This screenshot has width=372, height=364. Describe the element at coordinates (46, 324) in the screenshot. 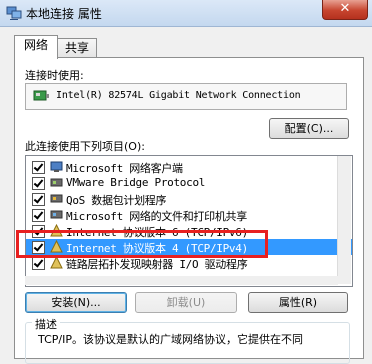

I see `description-legend: 描述` at that location.